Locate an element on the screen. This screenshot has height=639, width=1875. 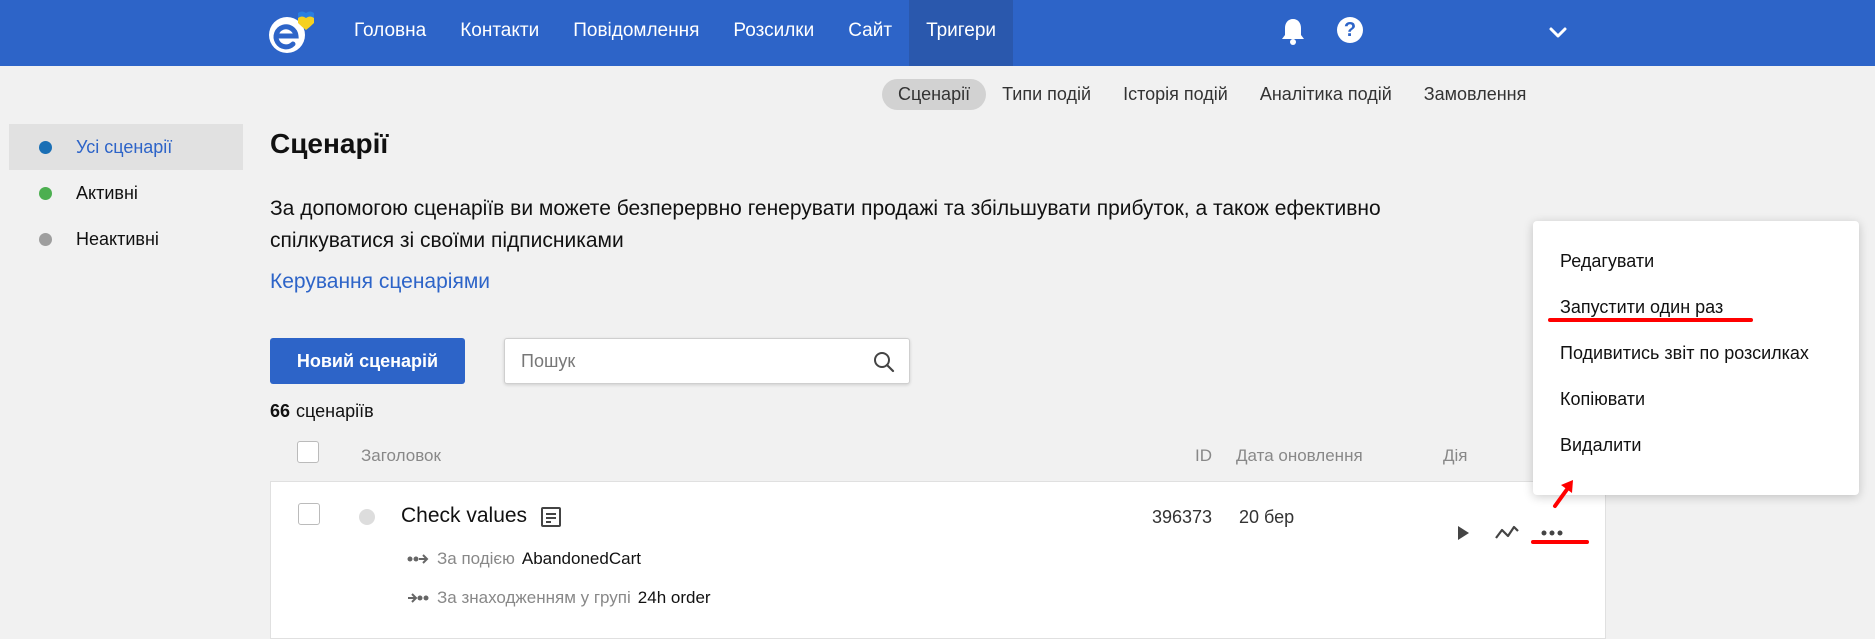
search-box is located at coordinates (707, 361).